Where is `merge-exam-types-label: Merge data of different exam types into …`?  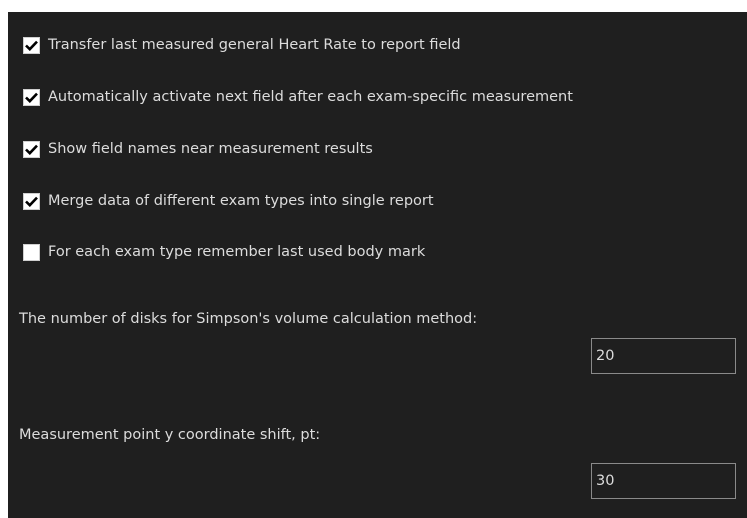
merge-exam-types-label: Merge data of different exam types into … is located at coordinates (241, 201).